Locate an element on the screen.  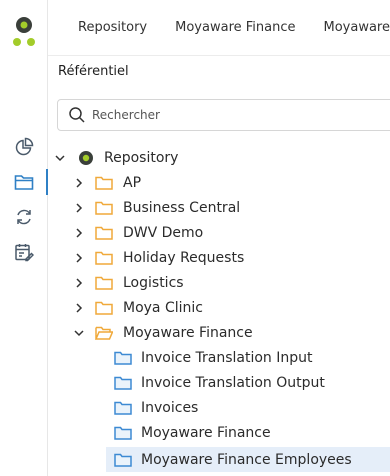
tree-folder: Logistics is located at coordinates (219, 282).